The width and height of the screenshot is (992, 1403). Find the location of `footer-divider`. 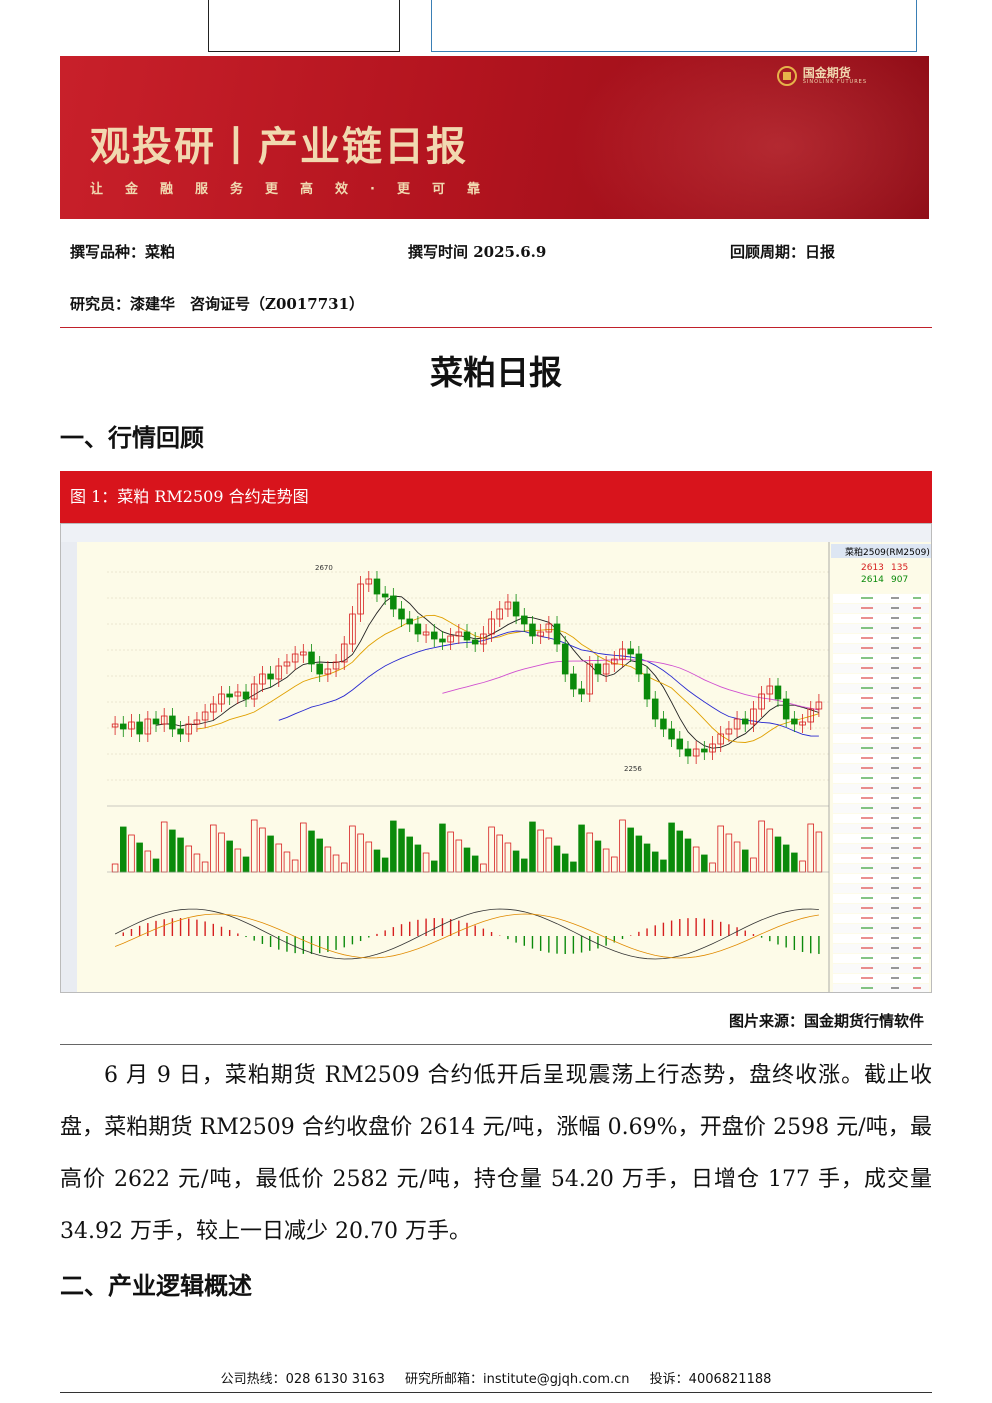

footer-divider is located at coordinates (496, 1392).